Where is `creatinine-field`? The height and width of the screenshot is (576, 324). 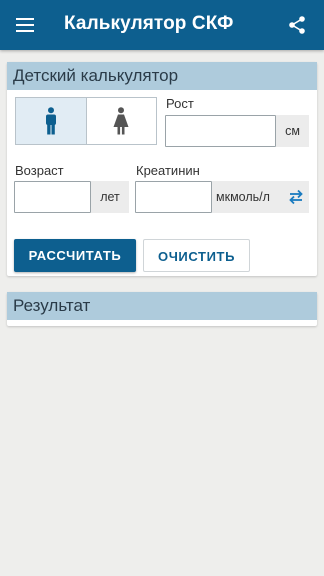 creatinine-field is located at coordinates (173, 197).